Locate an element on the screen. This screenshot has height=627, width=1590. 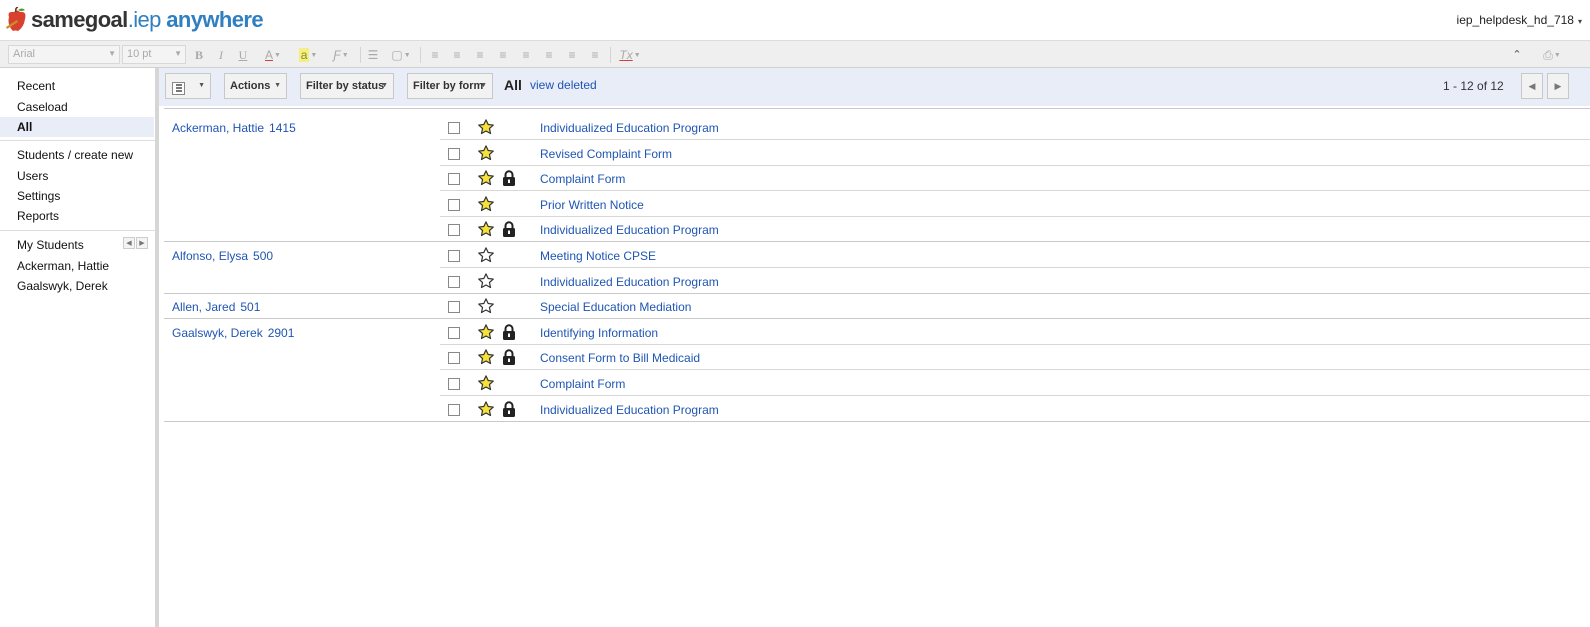
table-button: ▢▼ is located at coordinates (401, 55).